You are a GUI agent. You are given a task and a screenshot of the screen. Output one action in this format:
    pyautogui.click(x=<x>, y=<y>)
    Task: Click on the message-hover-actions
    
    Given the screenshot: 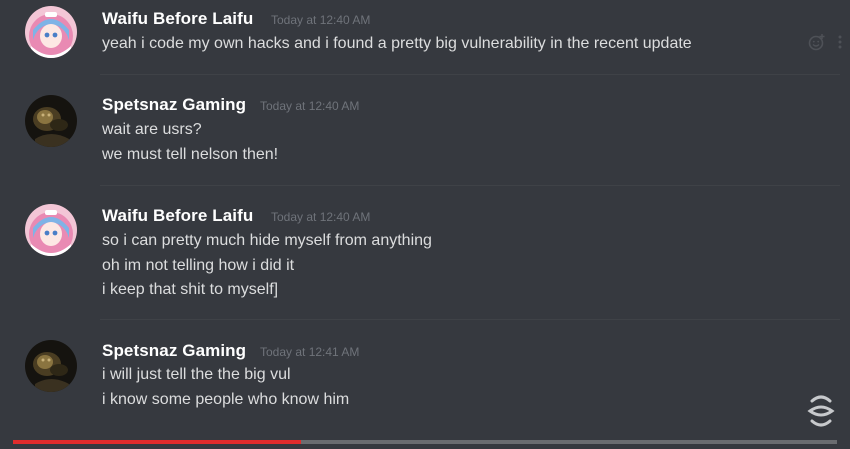 What is the action you would take?
    pyautogui.click(x=825, y=44)
    